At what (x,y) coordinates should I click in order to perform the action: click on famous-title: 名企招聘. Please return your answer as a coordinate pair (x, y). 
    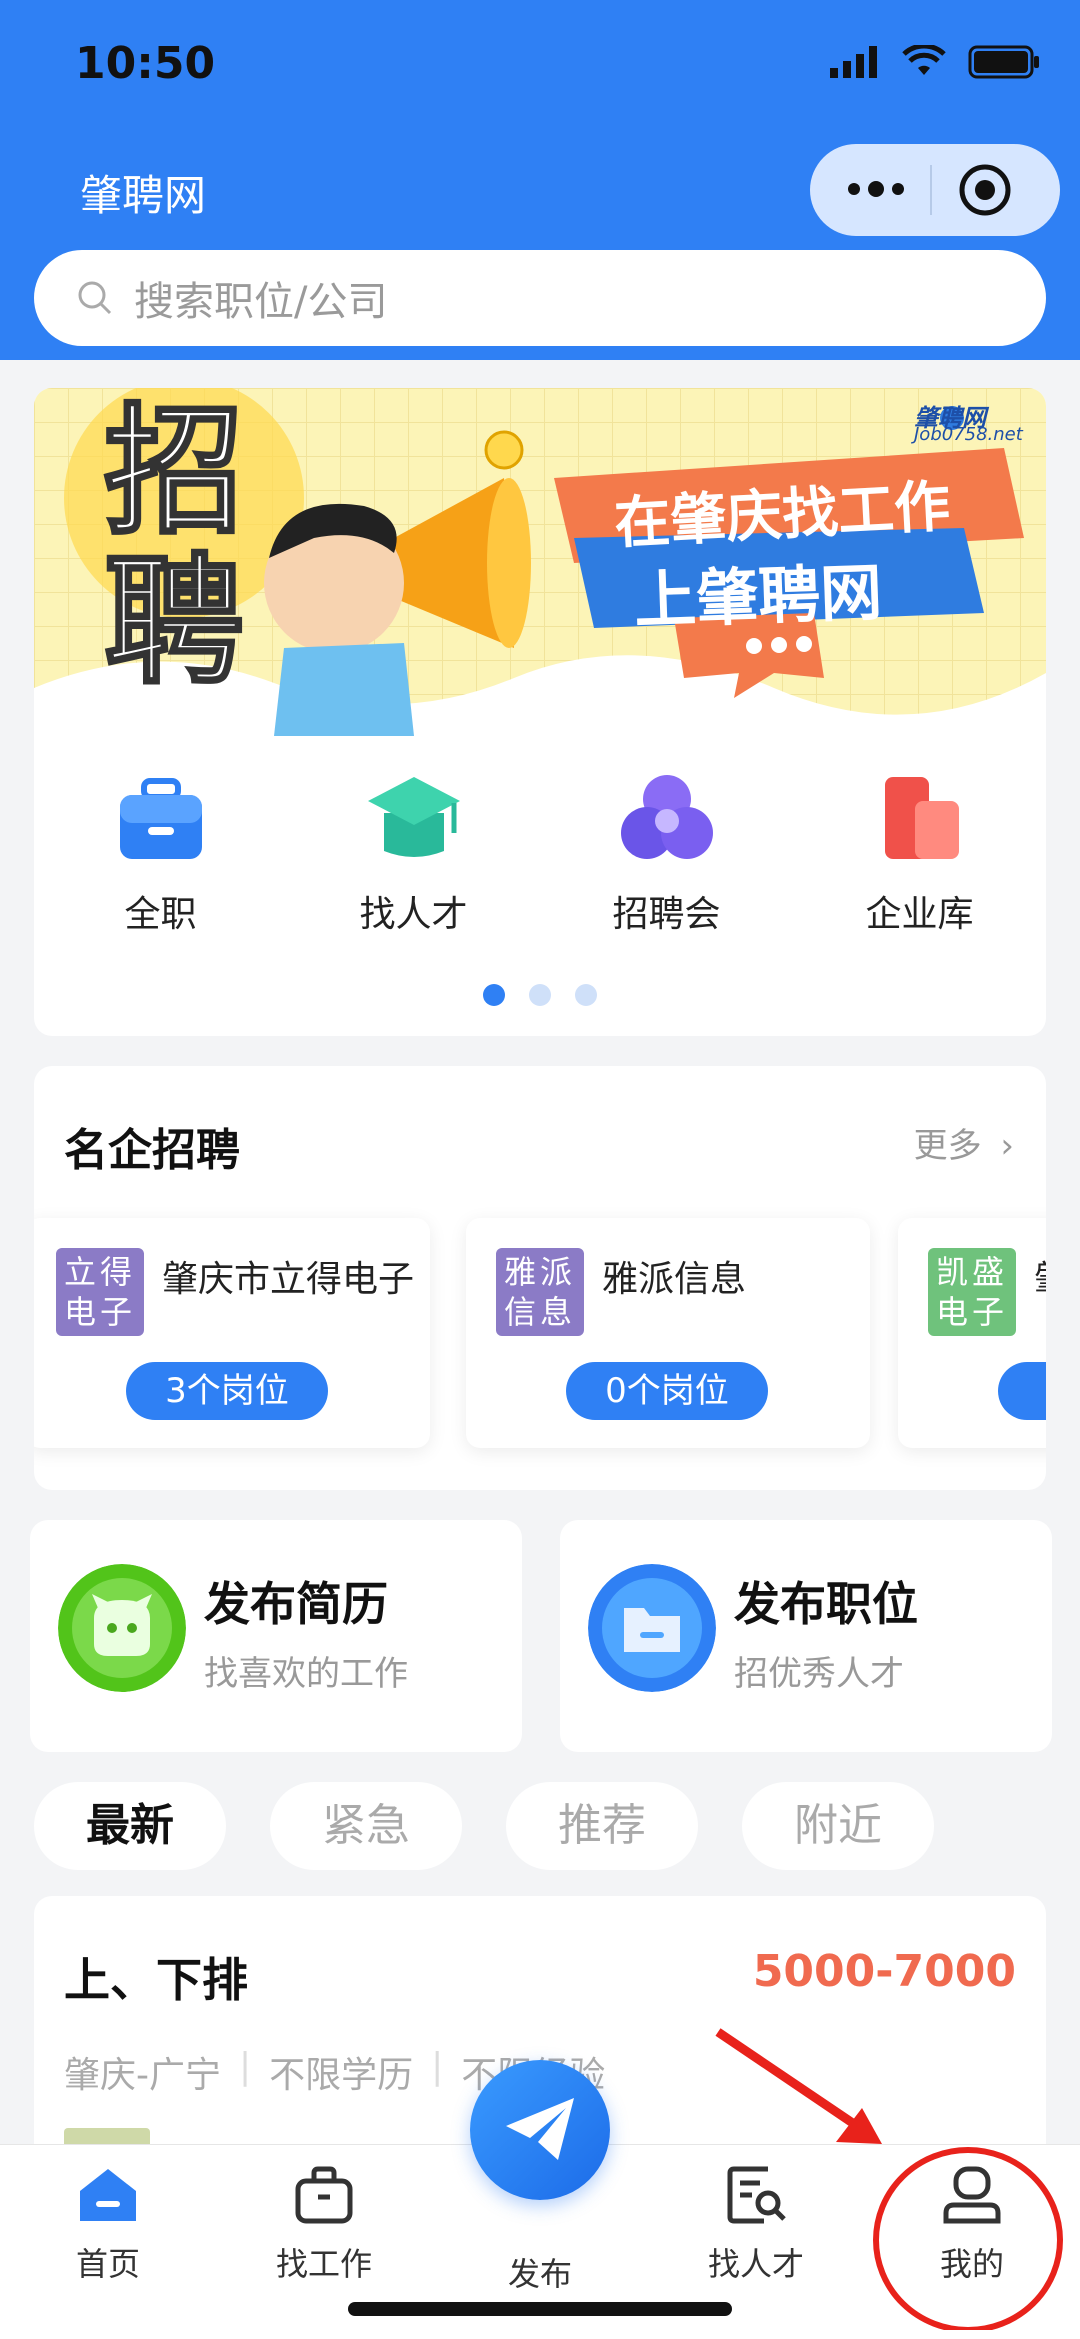
    Looking at the image, I should click on (152, 1150).